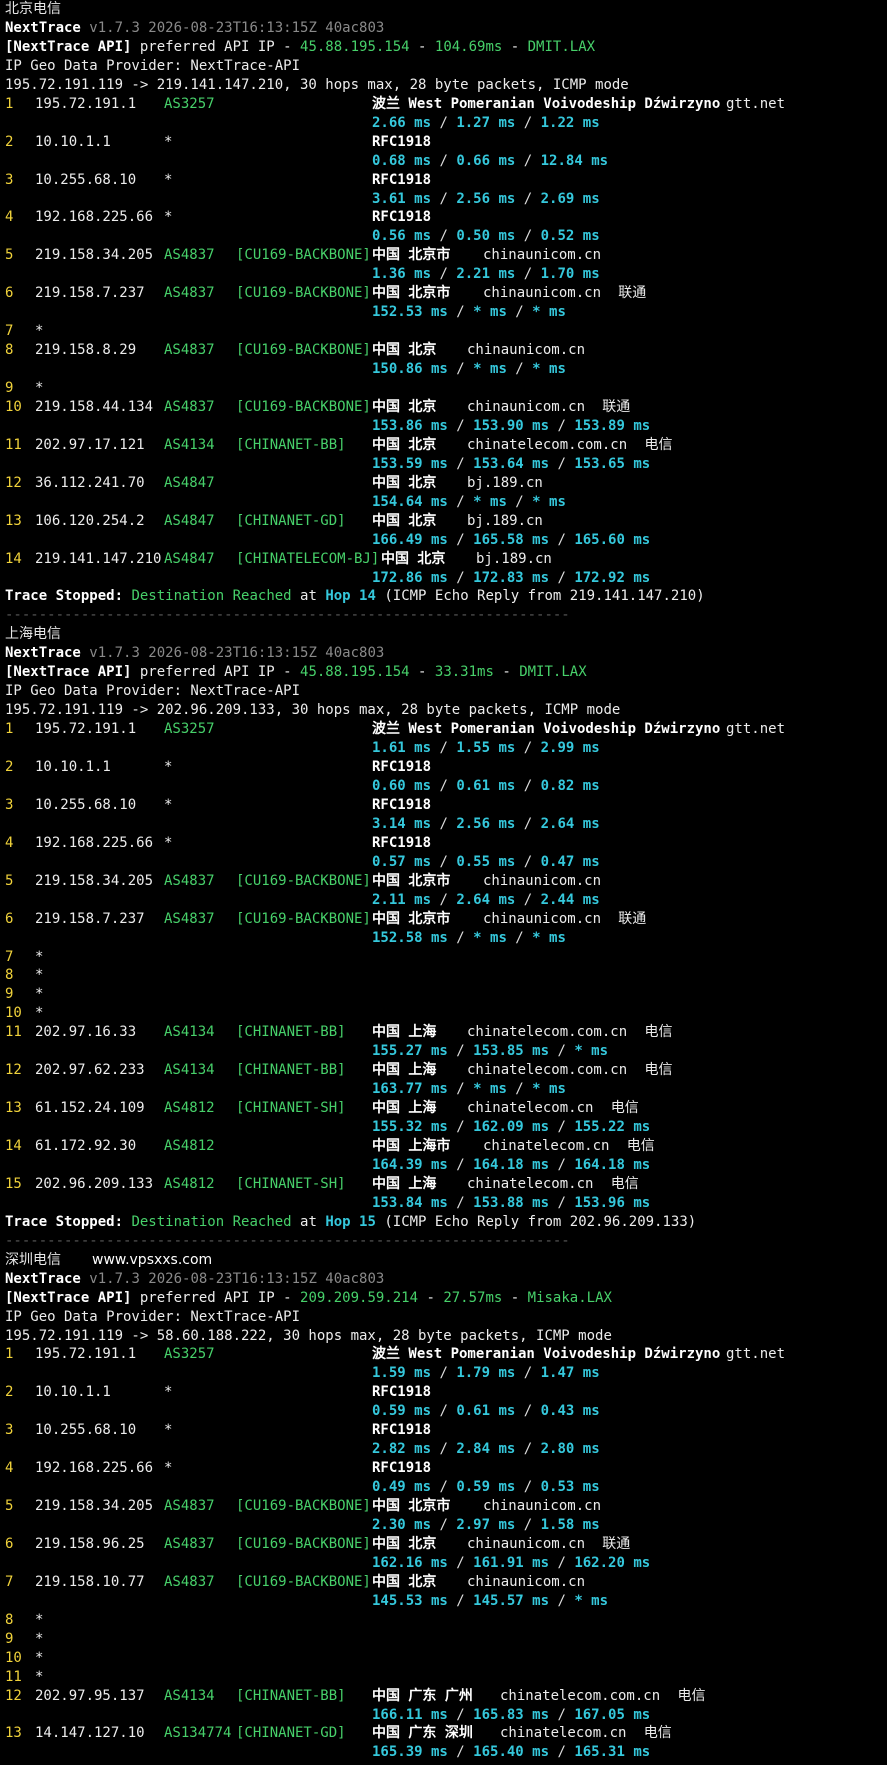 The width and height of the screenshot is (887, 1765). I want to click on hop-tag: [CHINANET-GD], so click(291, 1733).